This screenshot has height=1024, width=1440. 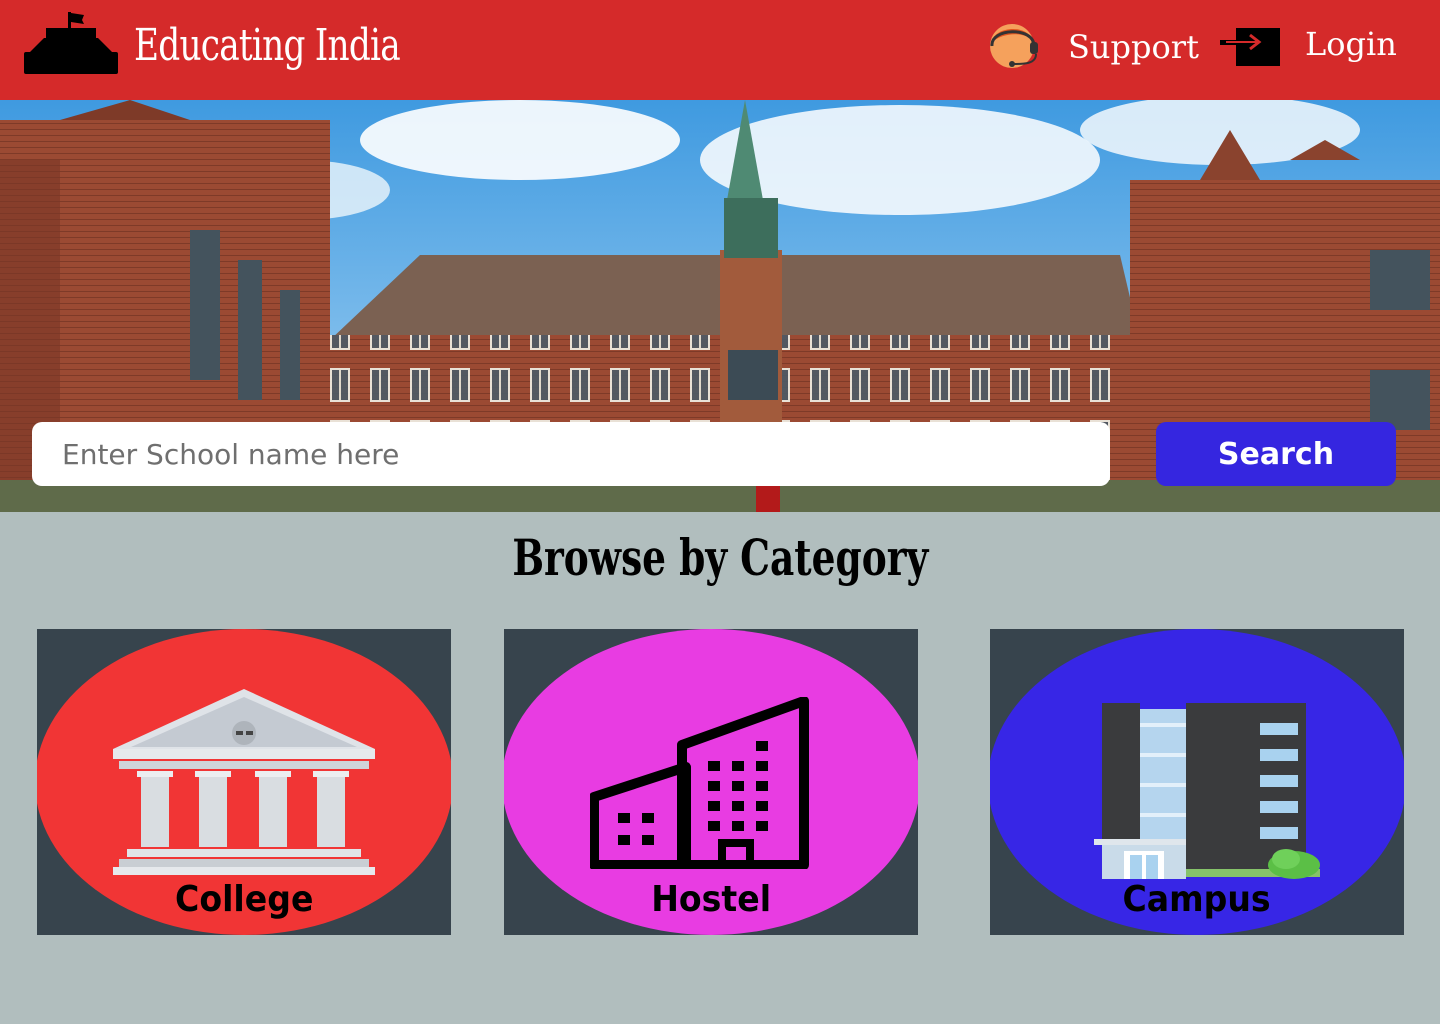 I want to click on category-label-campus: Campus, so click(x=1197, y=899).